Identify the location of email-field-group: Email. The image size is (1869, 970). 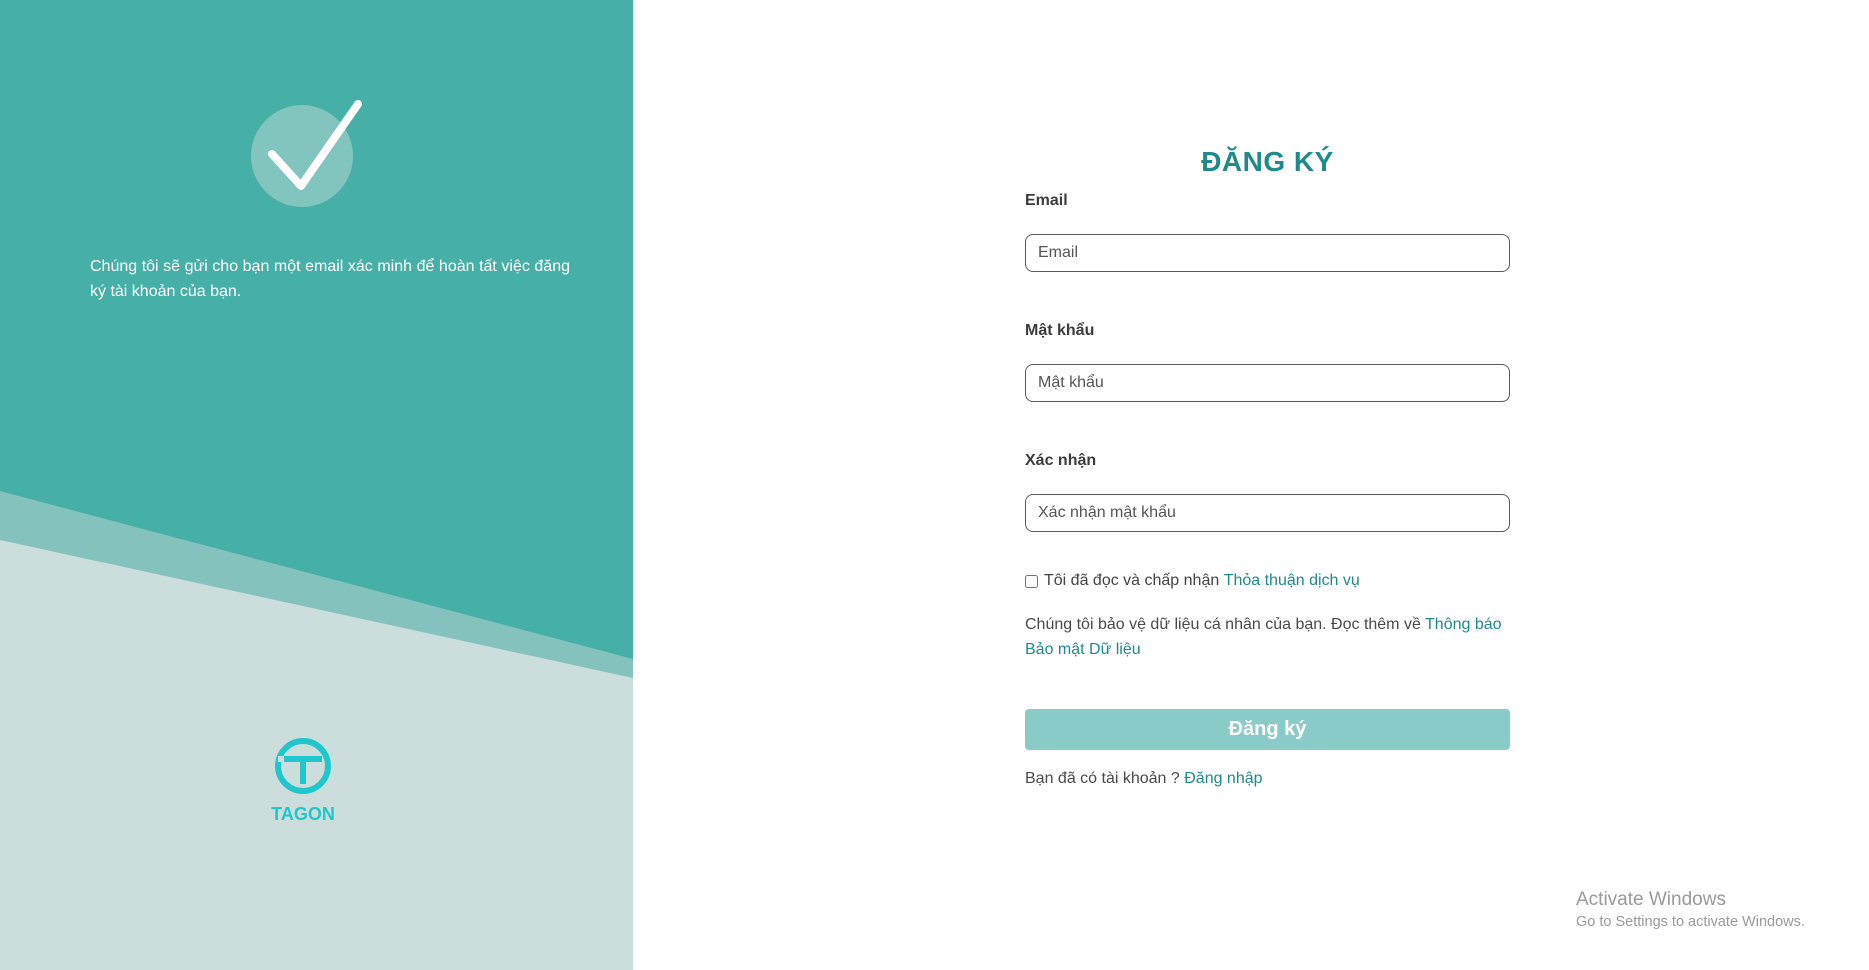
(1267, 232).